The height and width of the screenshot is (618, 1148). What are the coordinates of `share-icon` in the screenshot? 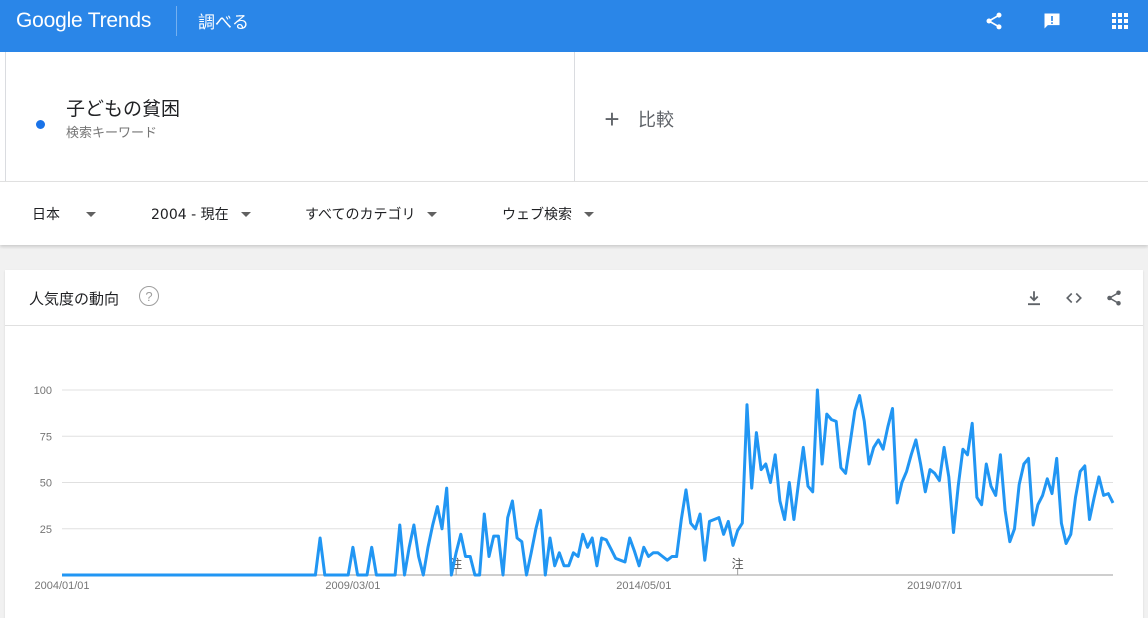 It's located at (994, 21).